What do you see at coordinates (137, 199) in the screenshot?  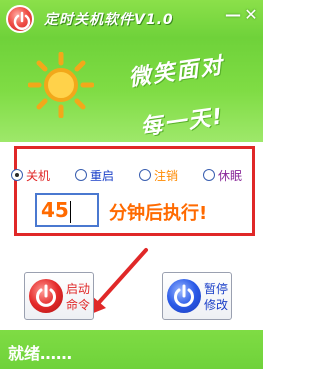 I see `timer-row: 45 分钟后执行!` at bounding box center [137, 199].